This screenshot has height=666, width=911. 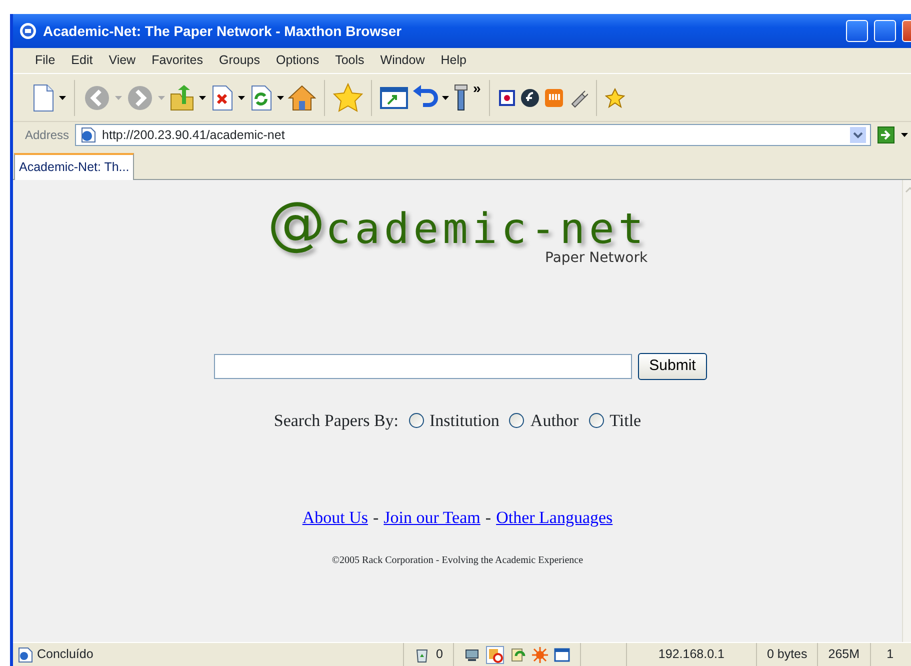 What do you see at coordinates (858, 135) in the screenshot?
I see `dropdown-icon` at bounding box center [858, 135].